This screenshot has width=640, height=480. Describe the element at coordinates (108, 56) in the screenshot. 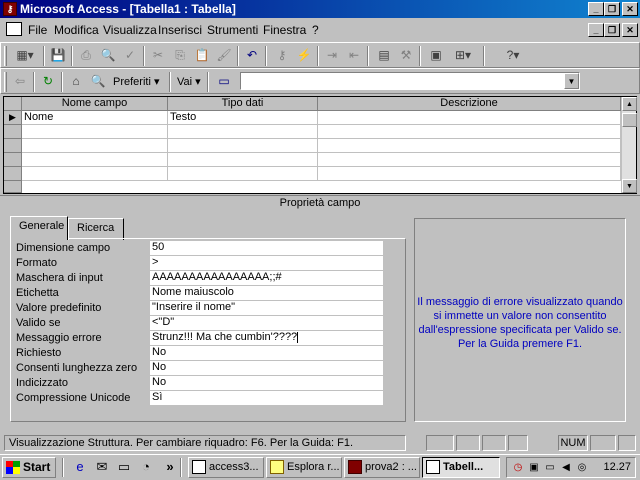

I see `print-preview-icon: 🔍` at that location.